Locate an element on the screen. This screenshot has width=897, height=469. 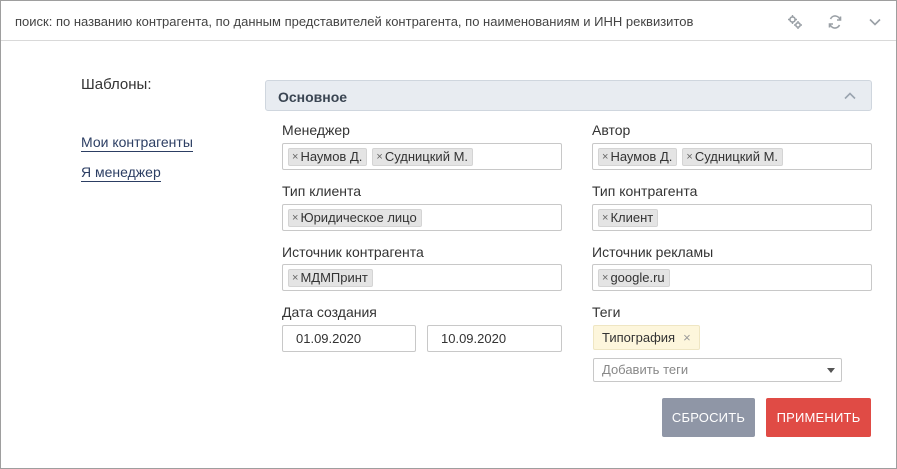
date-from-input: 01.09.2020 is located at coordinates (349, 338).